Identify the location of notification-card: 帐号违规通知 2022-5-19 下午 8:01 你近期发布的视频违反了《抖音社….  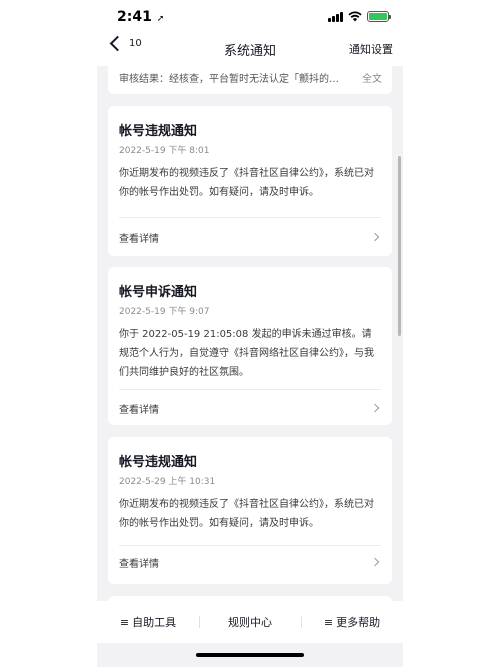
(250, 181).